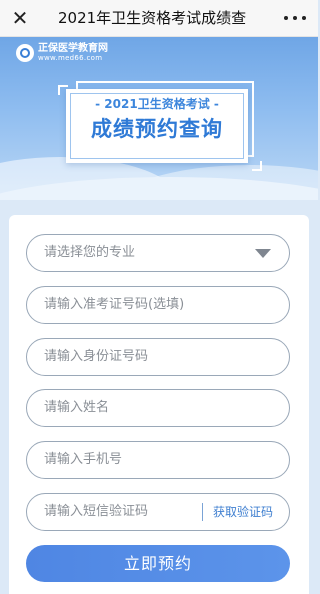  Describe the element at coordinates (96, 356) in the screenshot. I see `id-number-placeholder: 请输入身份证号码` at that location.